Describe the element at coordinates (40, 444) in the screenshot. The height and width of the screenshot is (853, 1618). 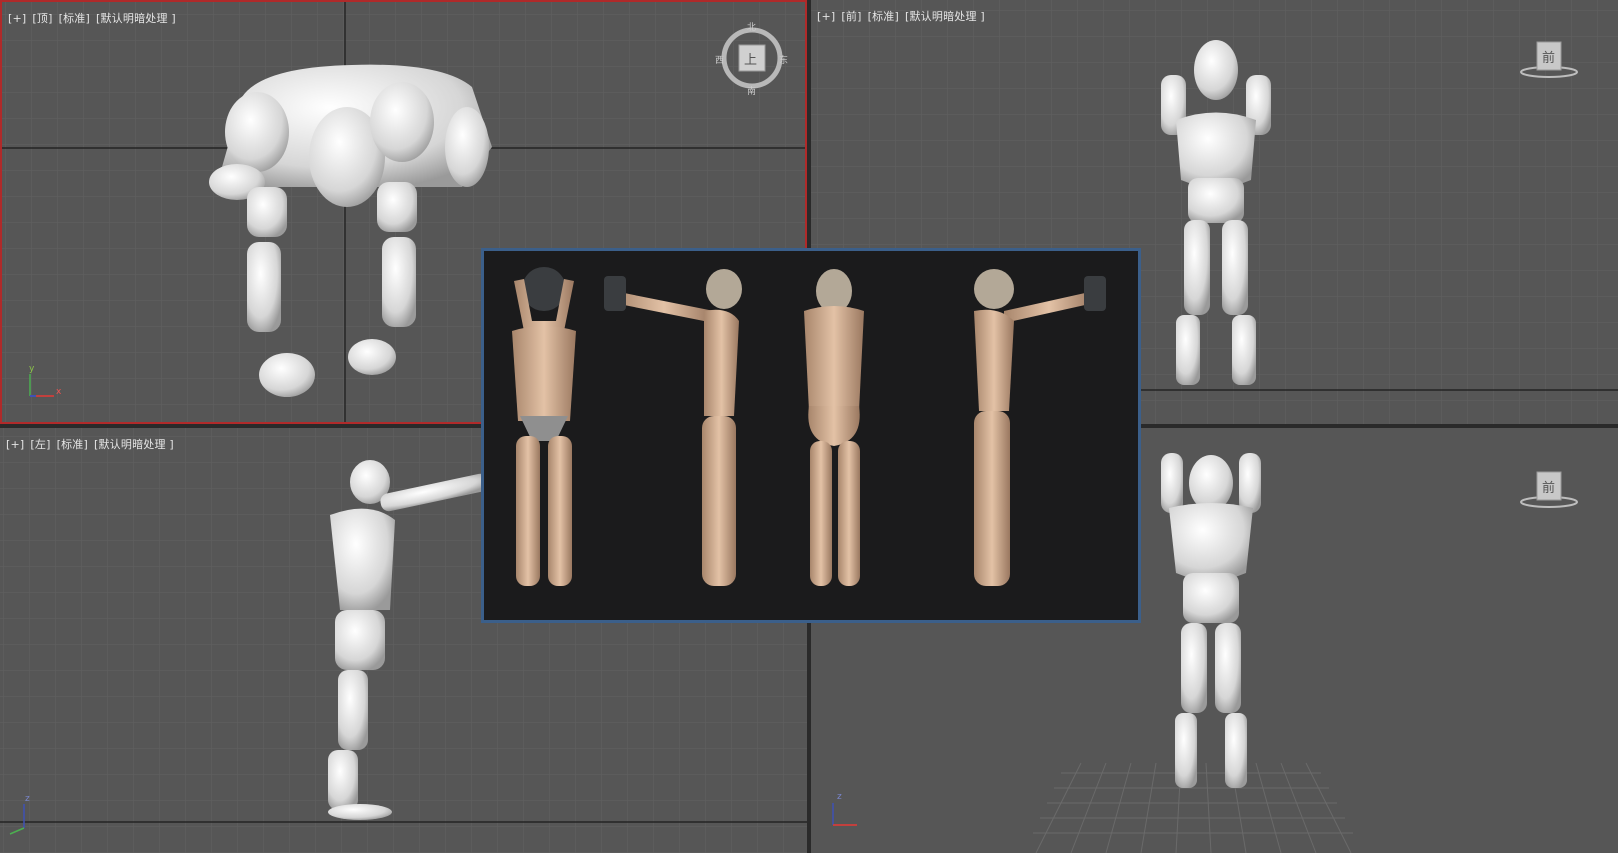
I see `view-name: [左]` at that location.